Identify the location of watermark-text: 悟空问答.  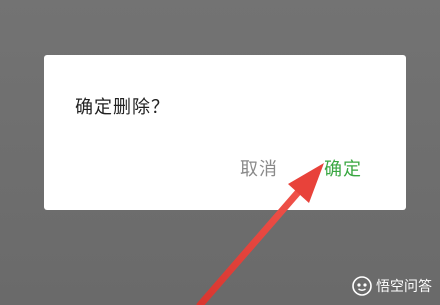
(404, 287).